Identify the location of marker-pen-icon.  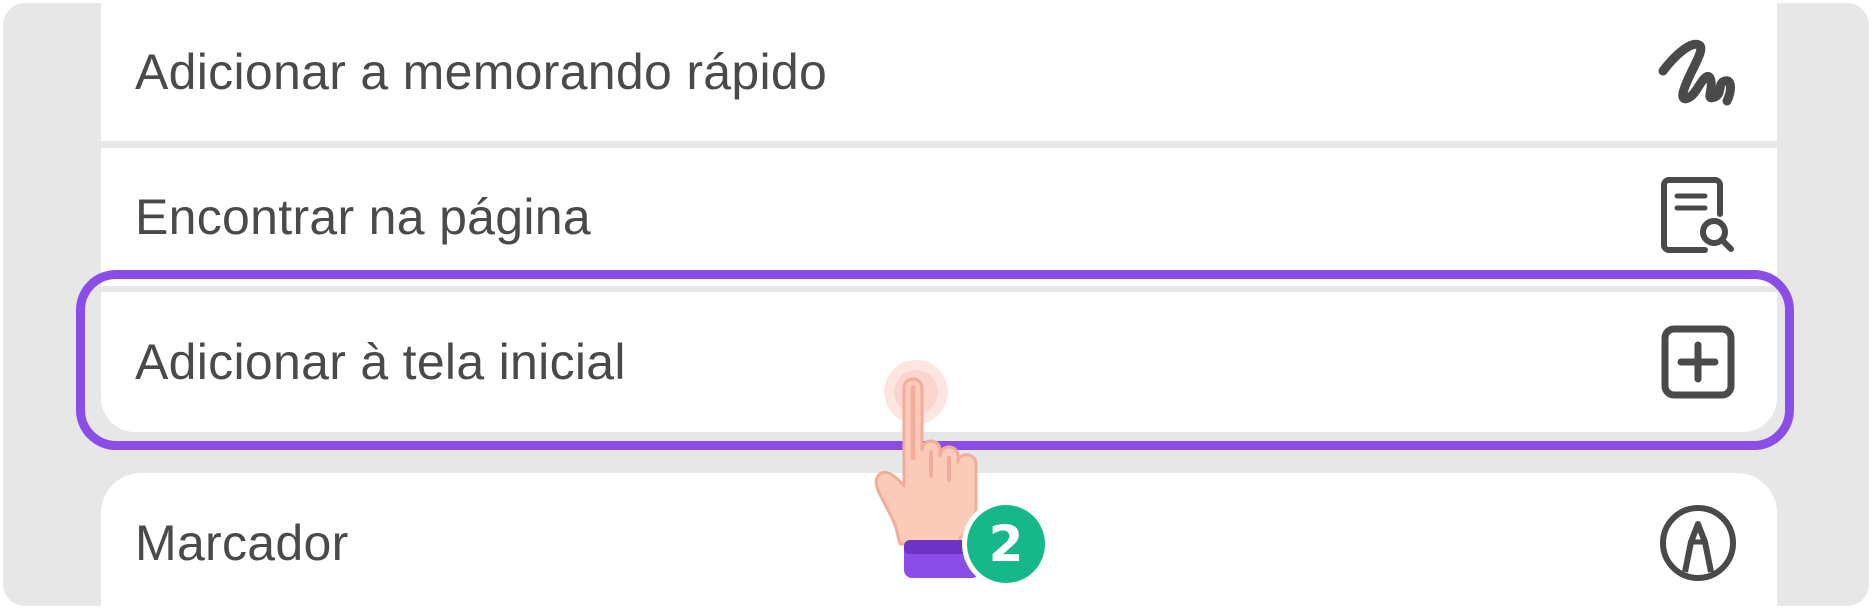
(1698, 543).